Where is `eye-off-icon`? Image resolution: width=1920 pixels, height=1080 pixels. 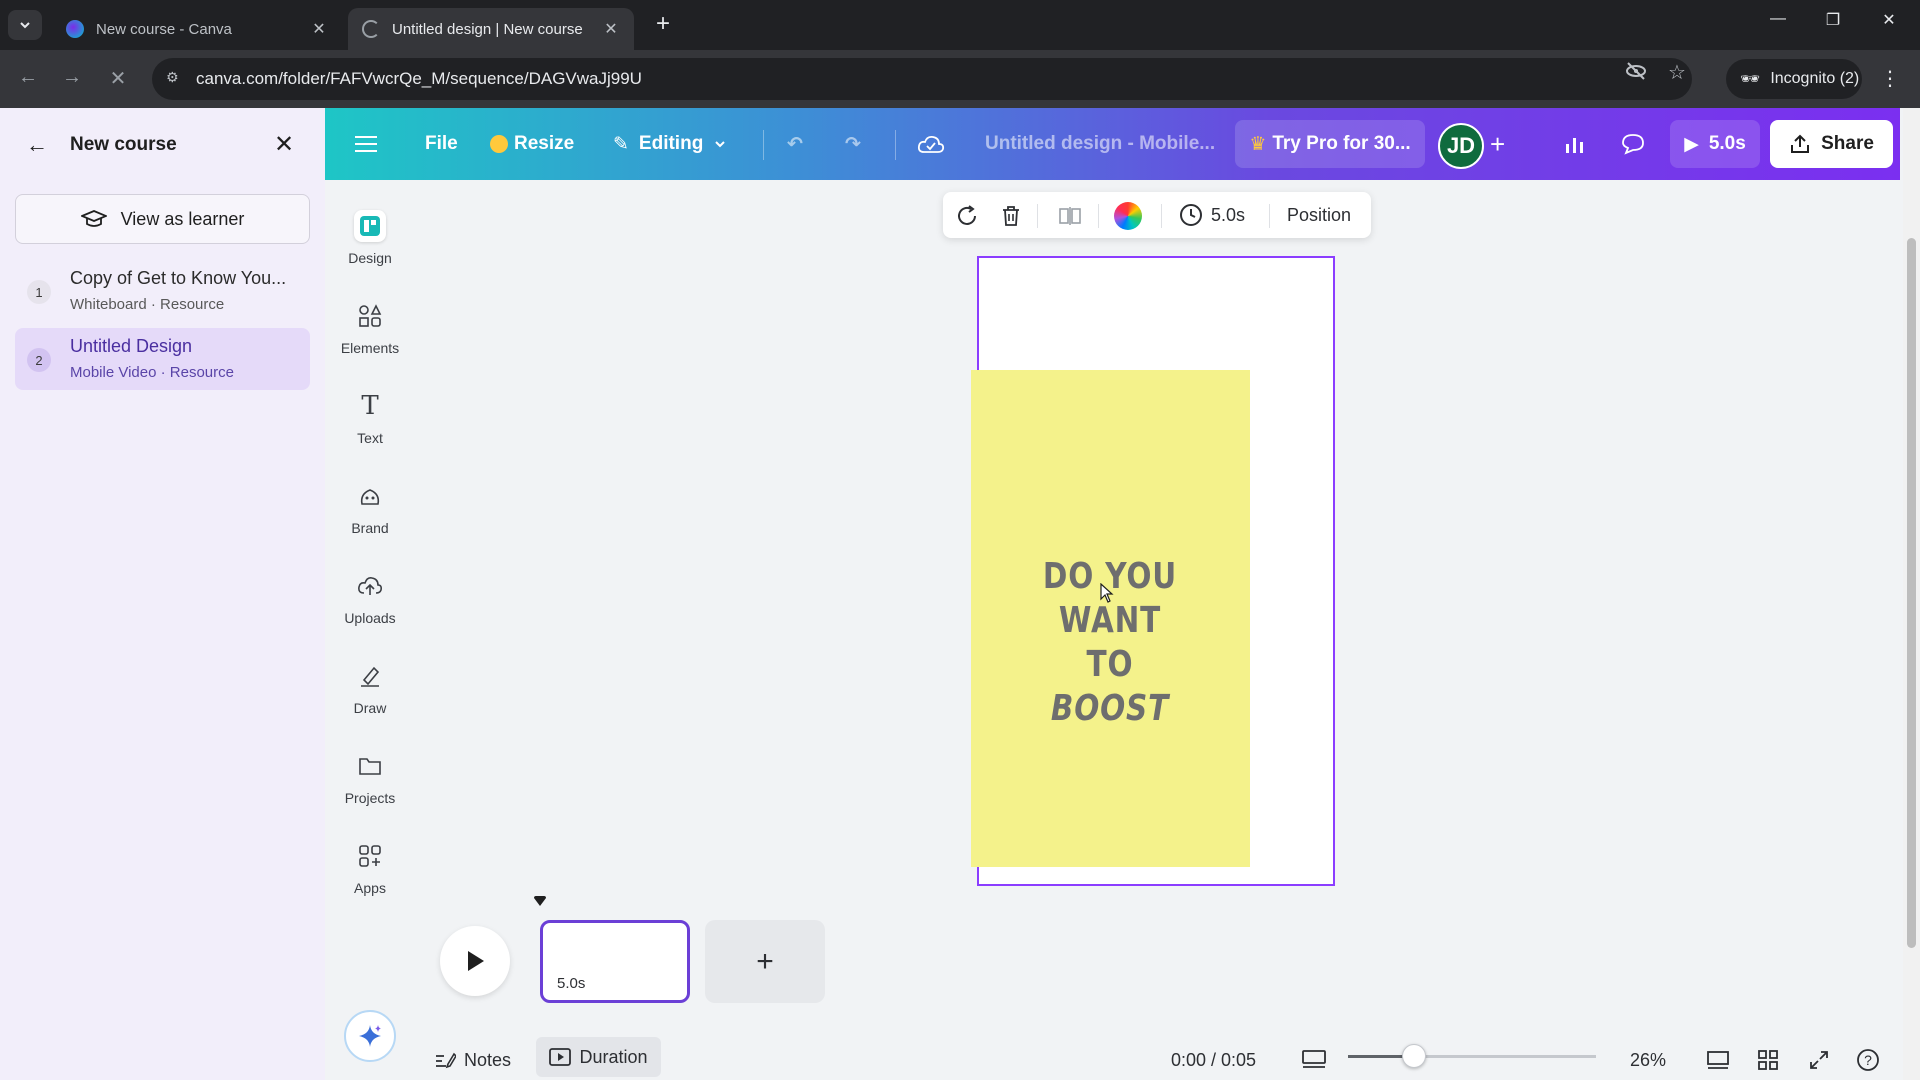 eye-off-icon is located at coordinates (1636, 74).